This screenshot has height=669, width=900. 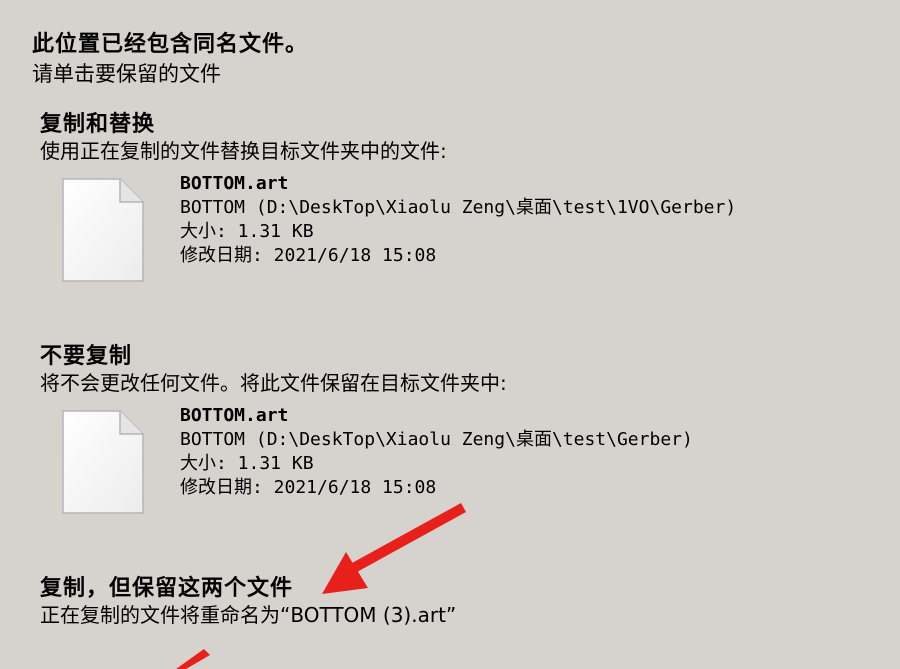 I want to click on option-description: 正在复制的文件将重命名为“BOTTOM (3).art”, so click(x=248, y=615).